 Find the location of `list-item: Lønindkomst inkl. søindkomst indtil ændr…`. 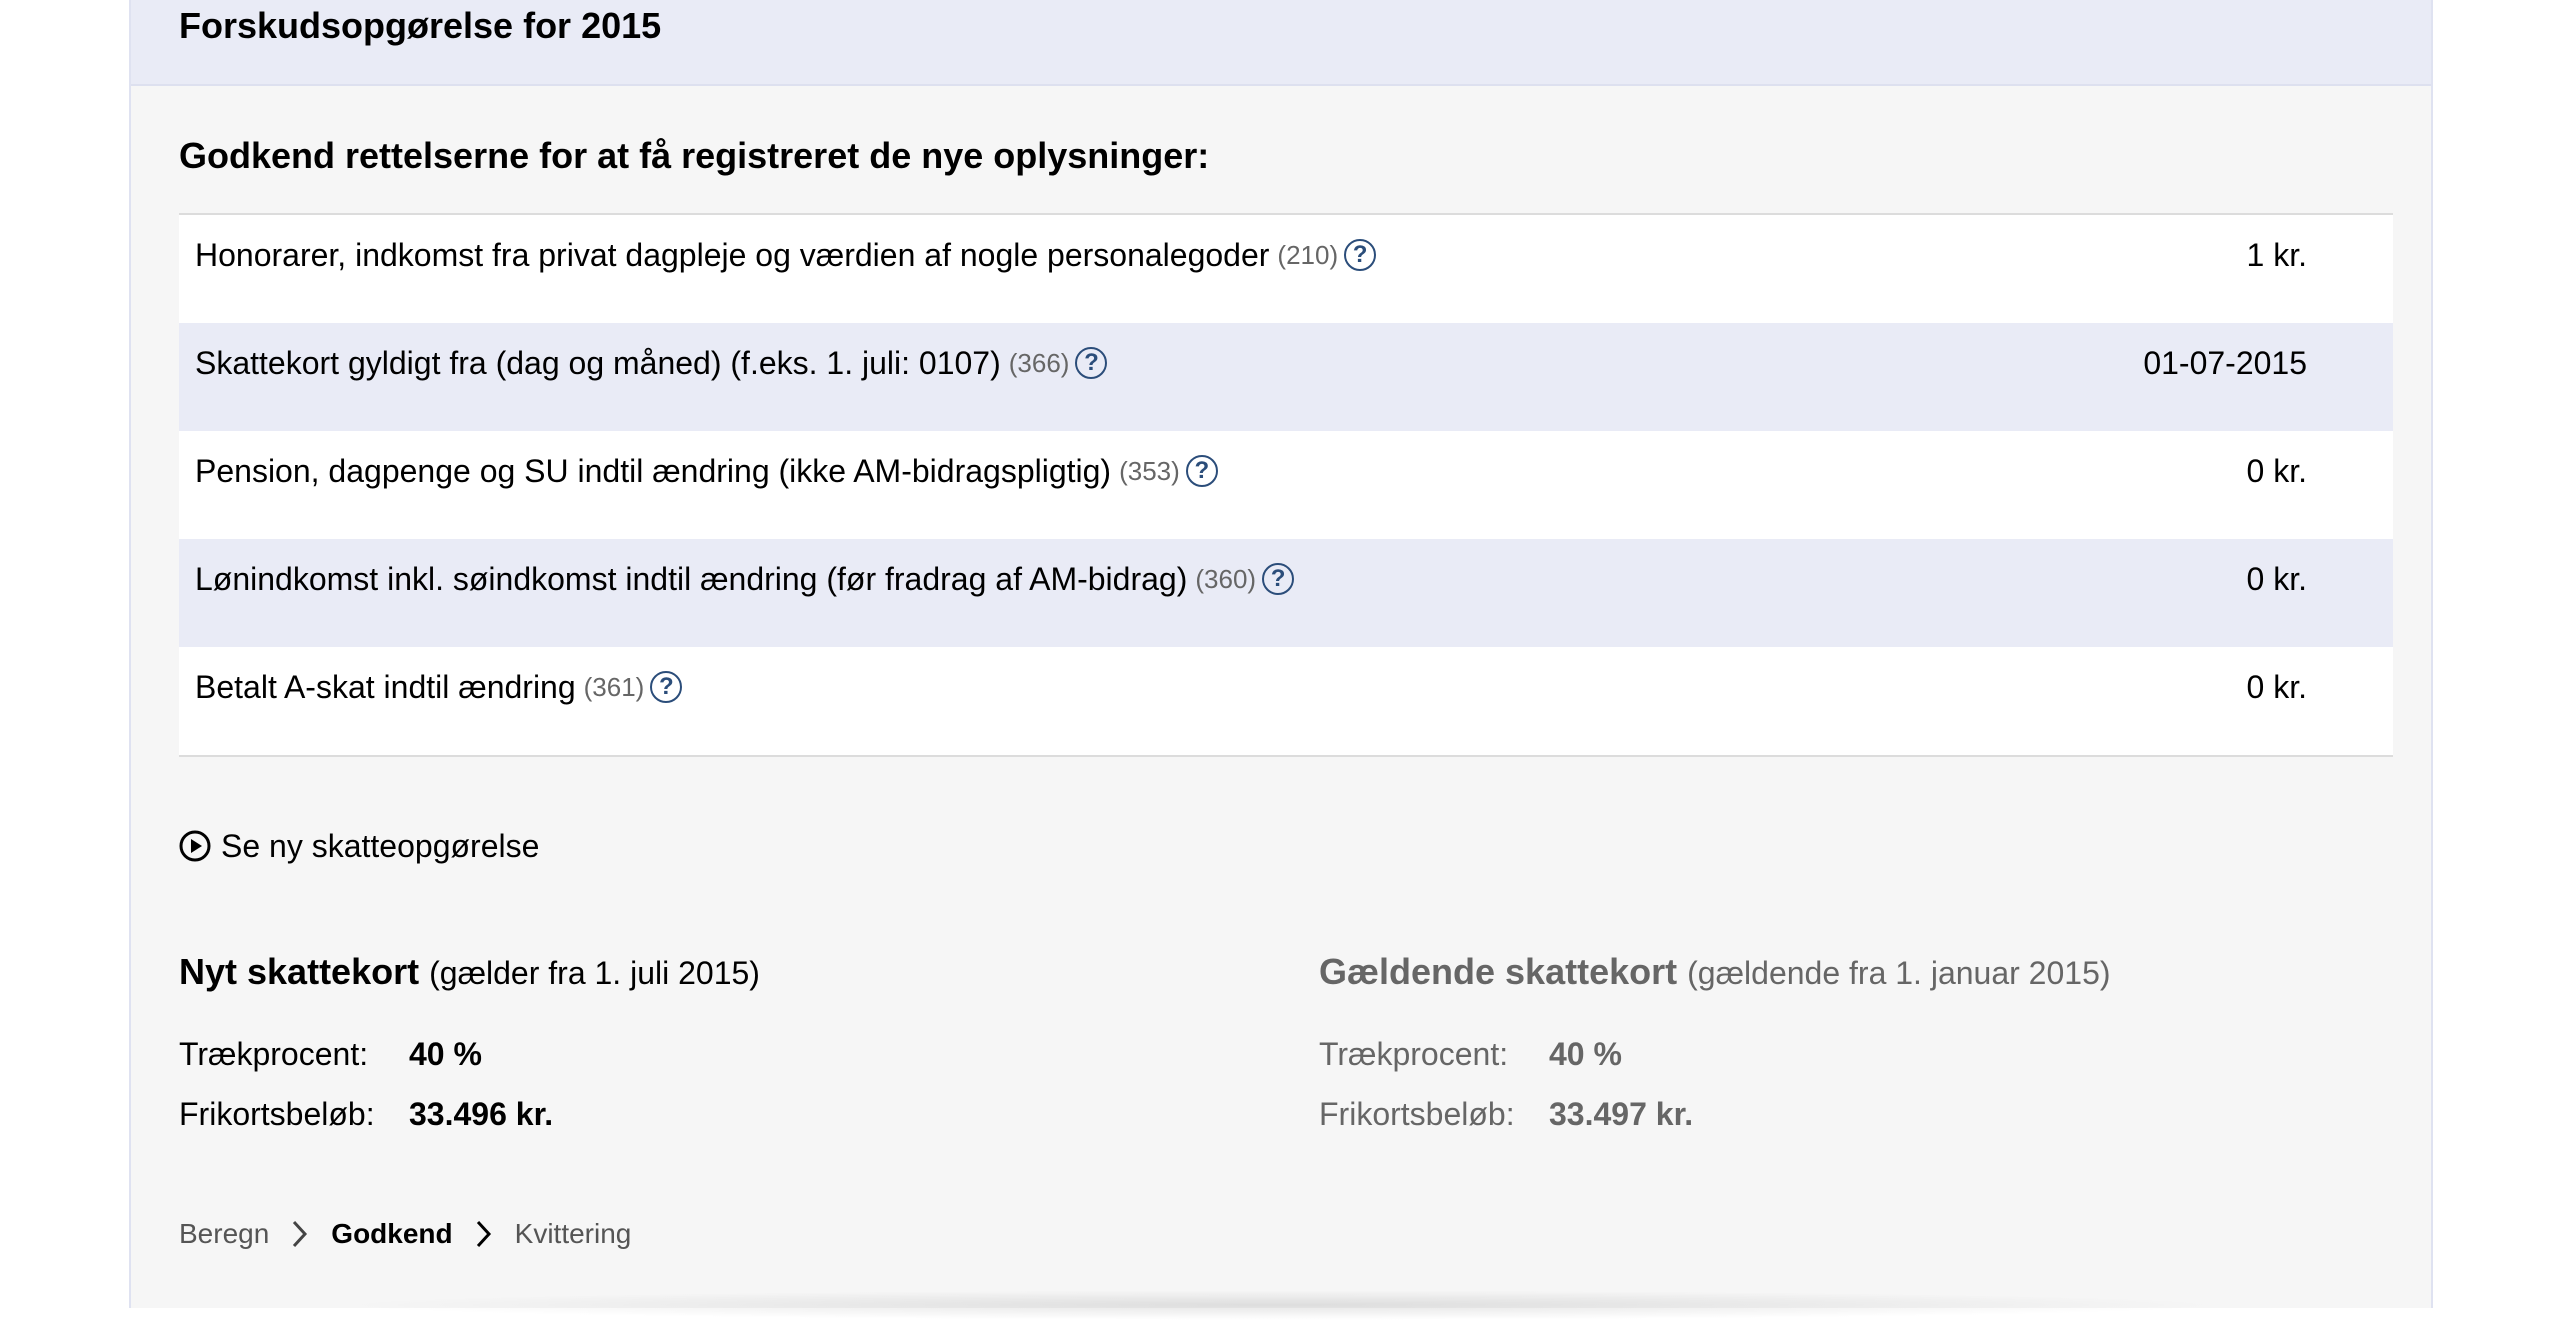

list-item: Lønindkomst inkl. søindkomst indtil ændr… is located at coordinates (1286, 593).